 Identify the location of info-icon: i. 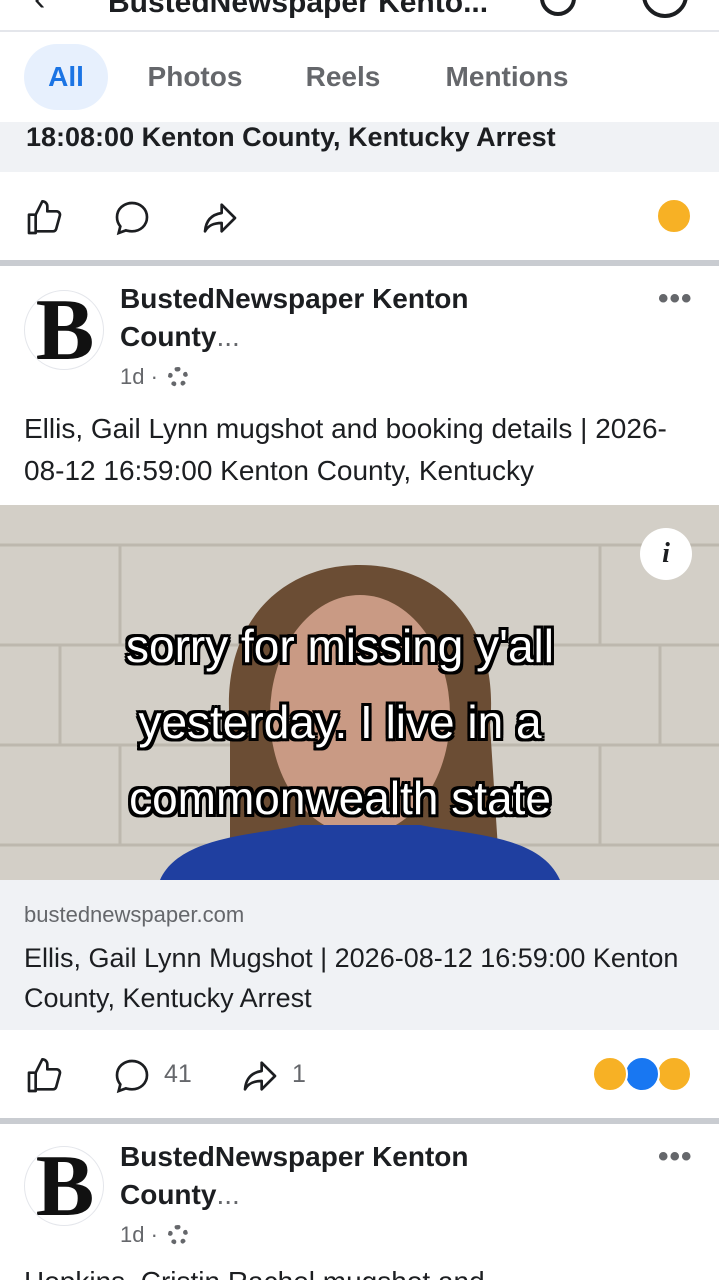
(666, 554).